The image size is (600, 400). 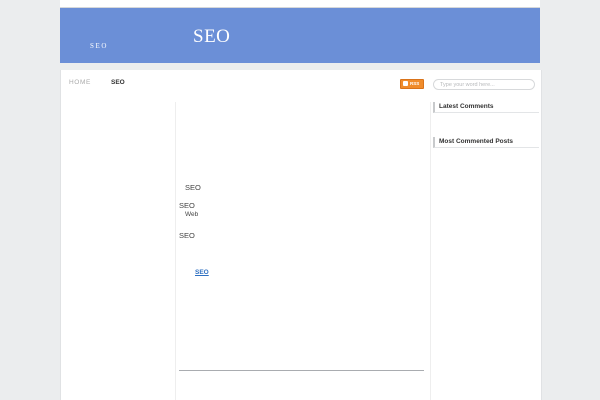 What do you see at coordinates (118, 82) in the screenshot?
I see `nav-item-seo: SEO` at bounding box center [118, 82].